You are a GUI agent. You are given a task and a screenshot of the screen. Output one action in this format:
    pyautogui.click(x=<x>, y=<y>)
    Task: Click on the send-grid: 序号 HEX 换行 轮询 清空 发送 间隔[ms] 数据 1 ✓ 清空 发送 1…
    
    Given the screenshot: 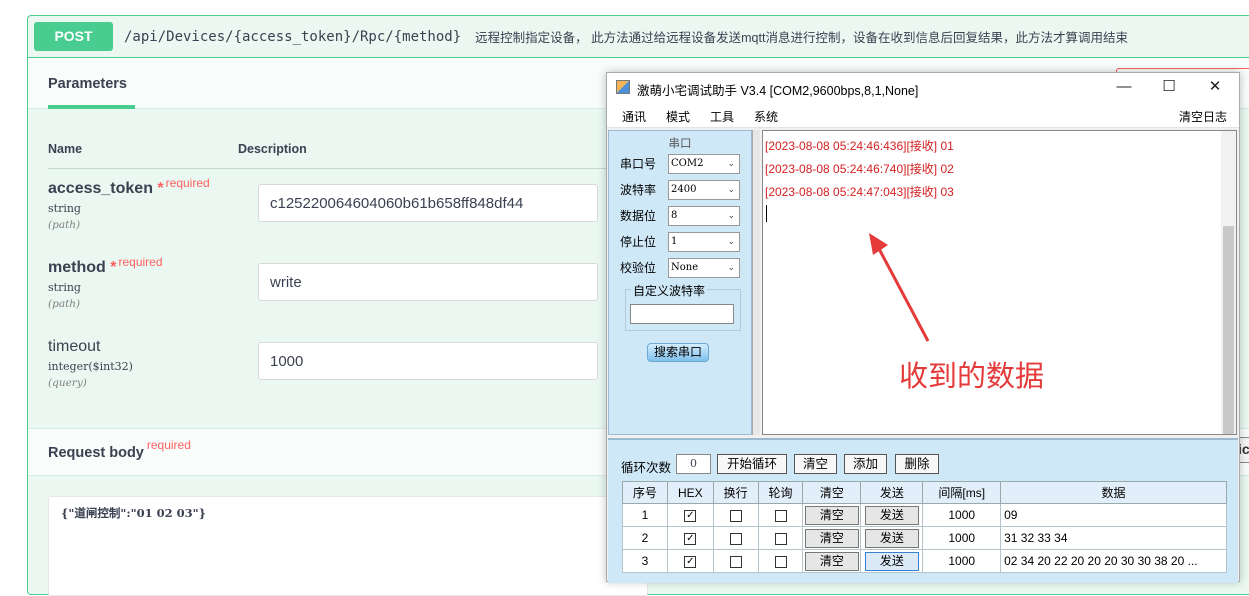 What is the action you would take?
    pyautogui.click(x=924, y=527)
    